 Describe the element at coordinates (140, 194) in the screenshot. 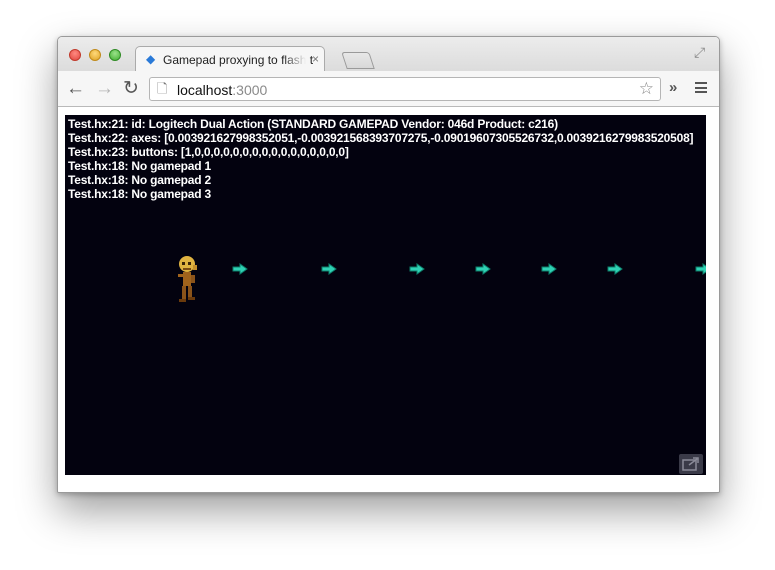

I see `log-line: Test.hx:18: No gamepad 3` at that location.